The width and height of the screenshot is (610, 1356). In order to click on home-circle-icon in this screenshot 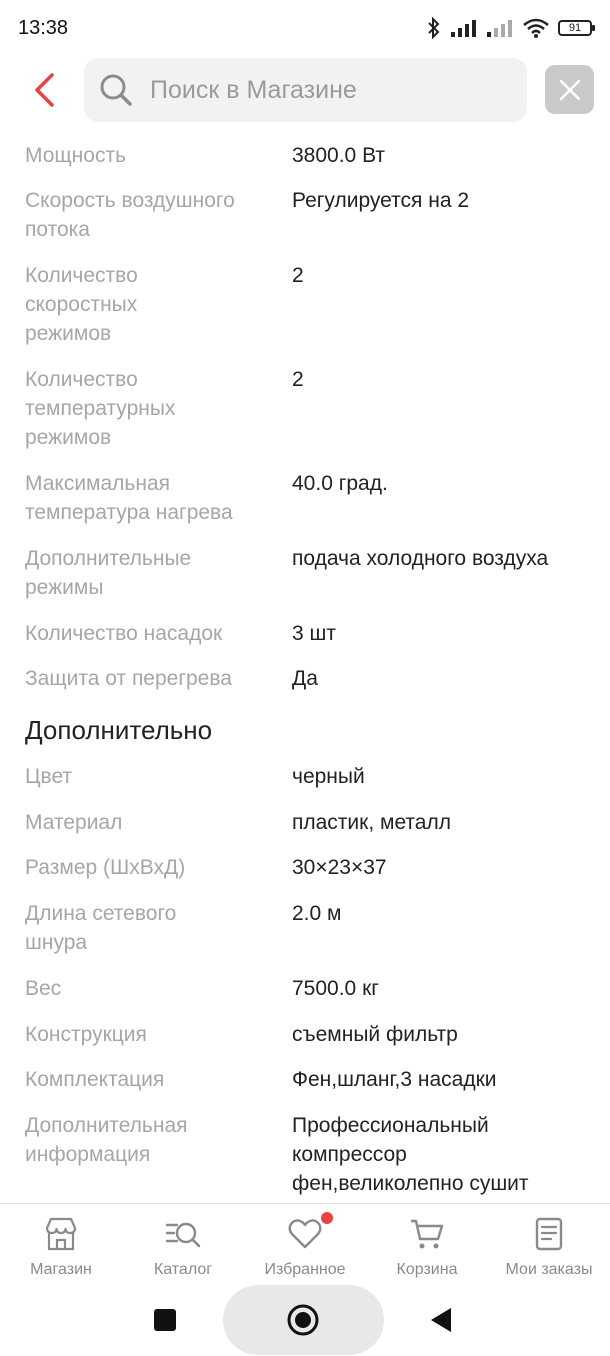, I will do `click(303, 1320)`.